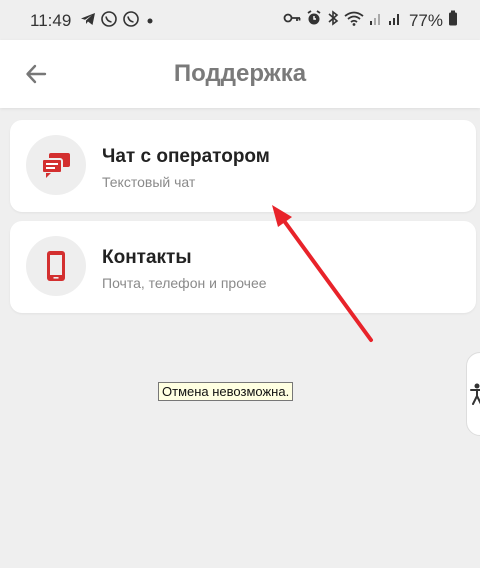  What do you see at coordinates (150, 22) in the screenshot?
I see `dot-icon` at bounding box center [150, 22].